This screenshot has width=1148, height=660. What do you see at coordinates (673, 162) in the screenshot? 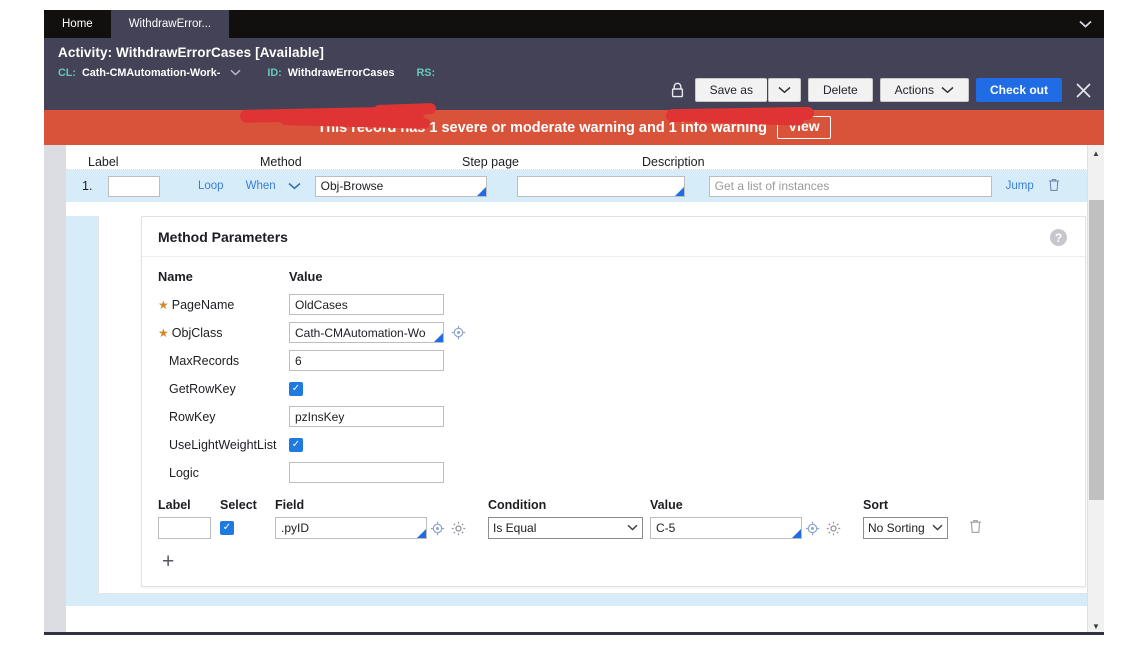
I see `column-header-description: Description` at bounding box center [673, 162].